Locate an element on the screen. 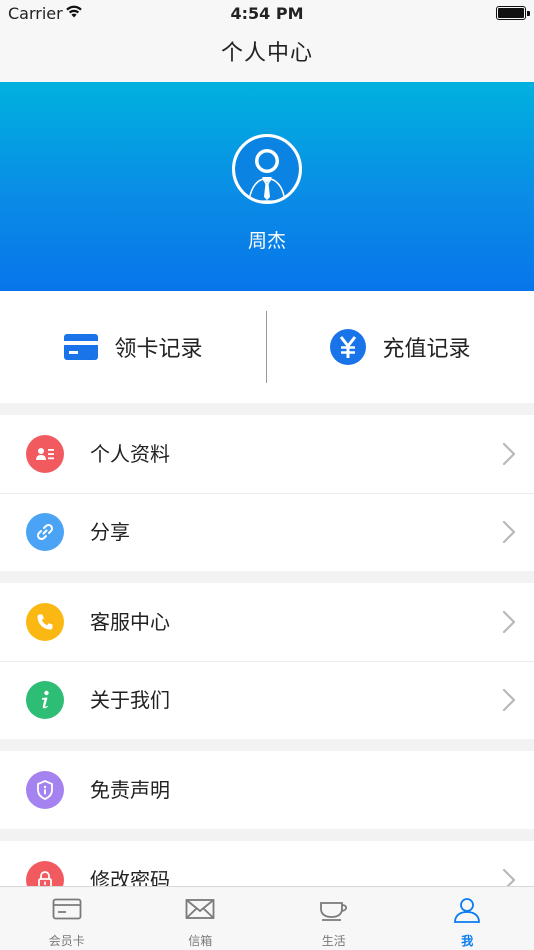 The width and height of the screenshot is (534, 950). recharge-records-button: 充值记录 is located at coordinates (400, 347).